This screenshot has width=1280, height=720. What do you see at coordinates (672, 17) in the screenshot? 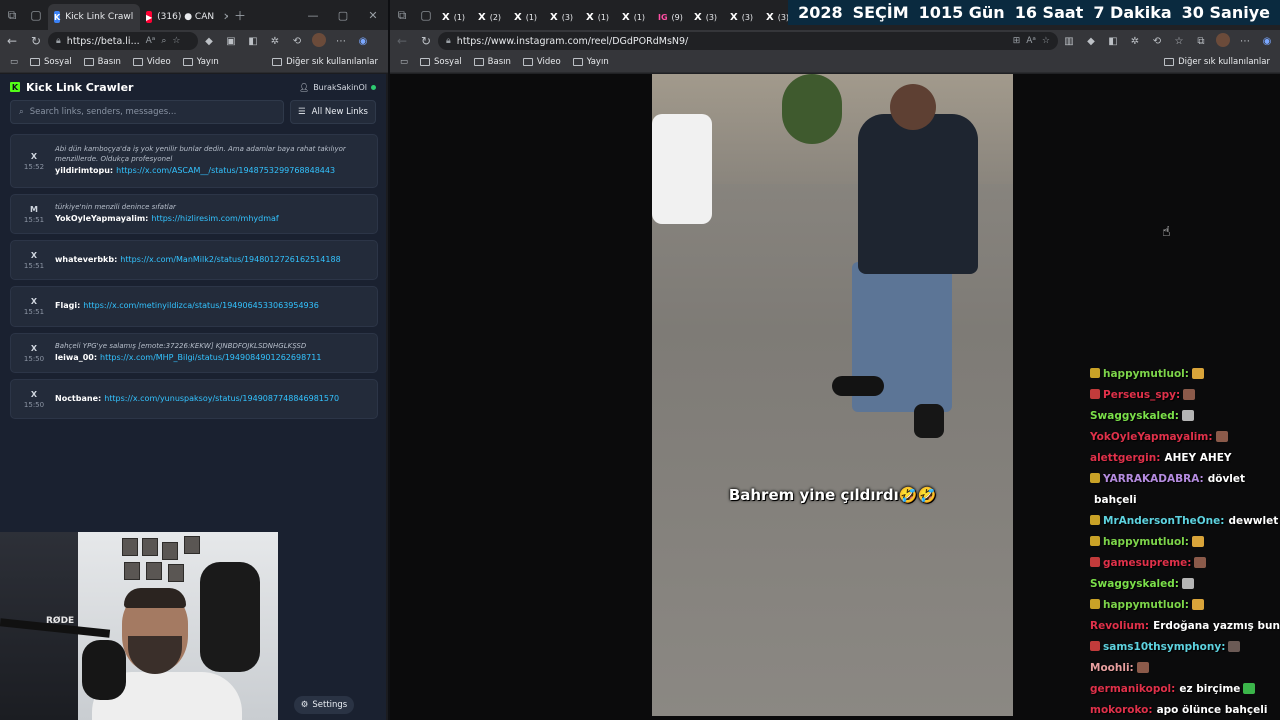
I see `tab-instagram: IG (9)` at bounding box center [672, 17].